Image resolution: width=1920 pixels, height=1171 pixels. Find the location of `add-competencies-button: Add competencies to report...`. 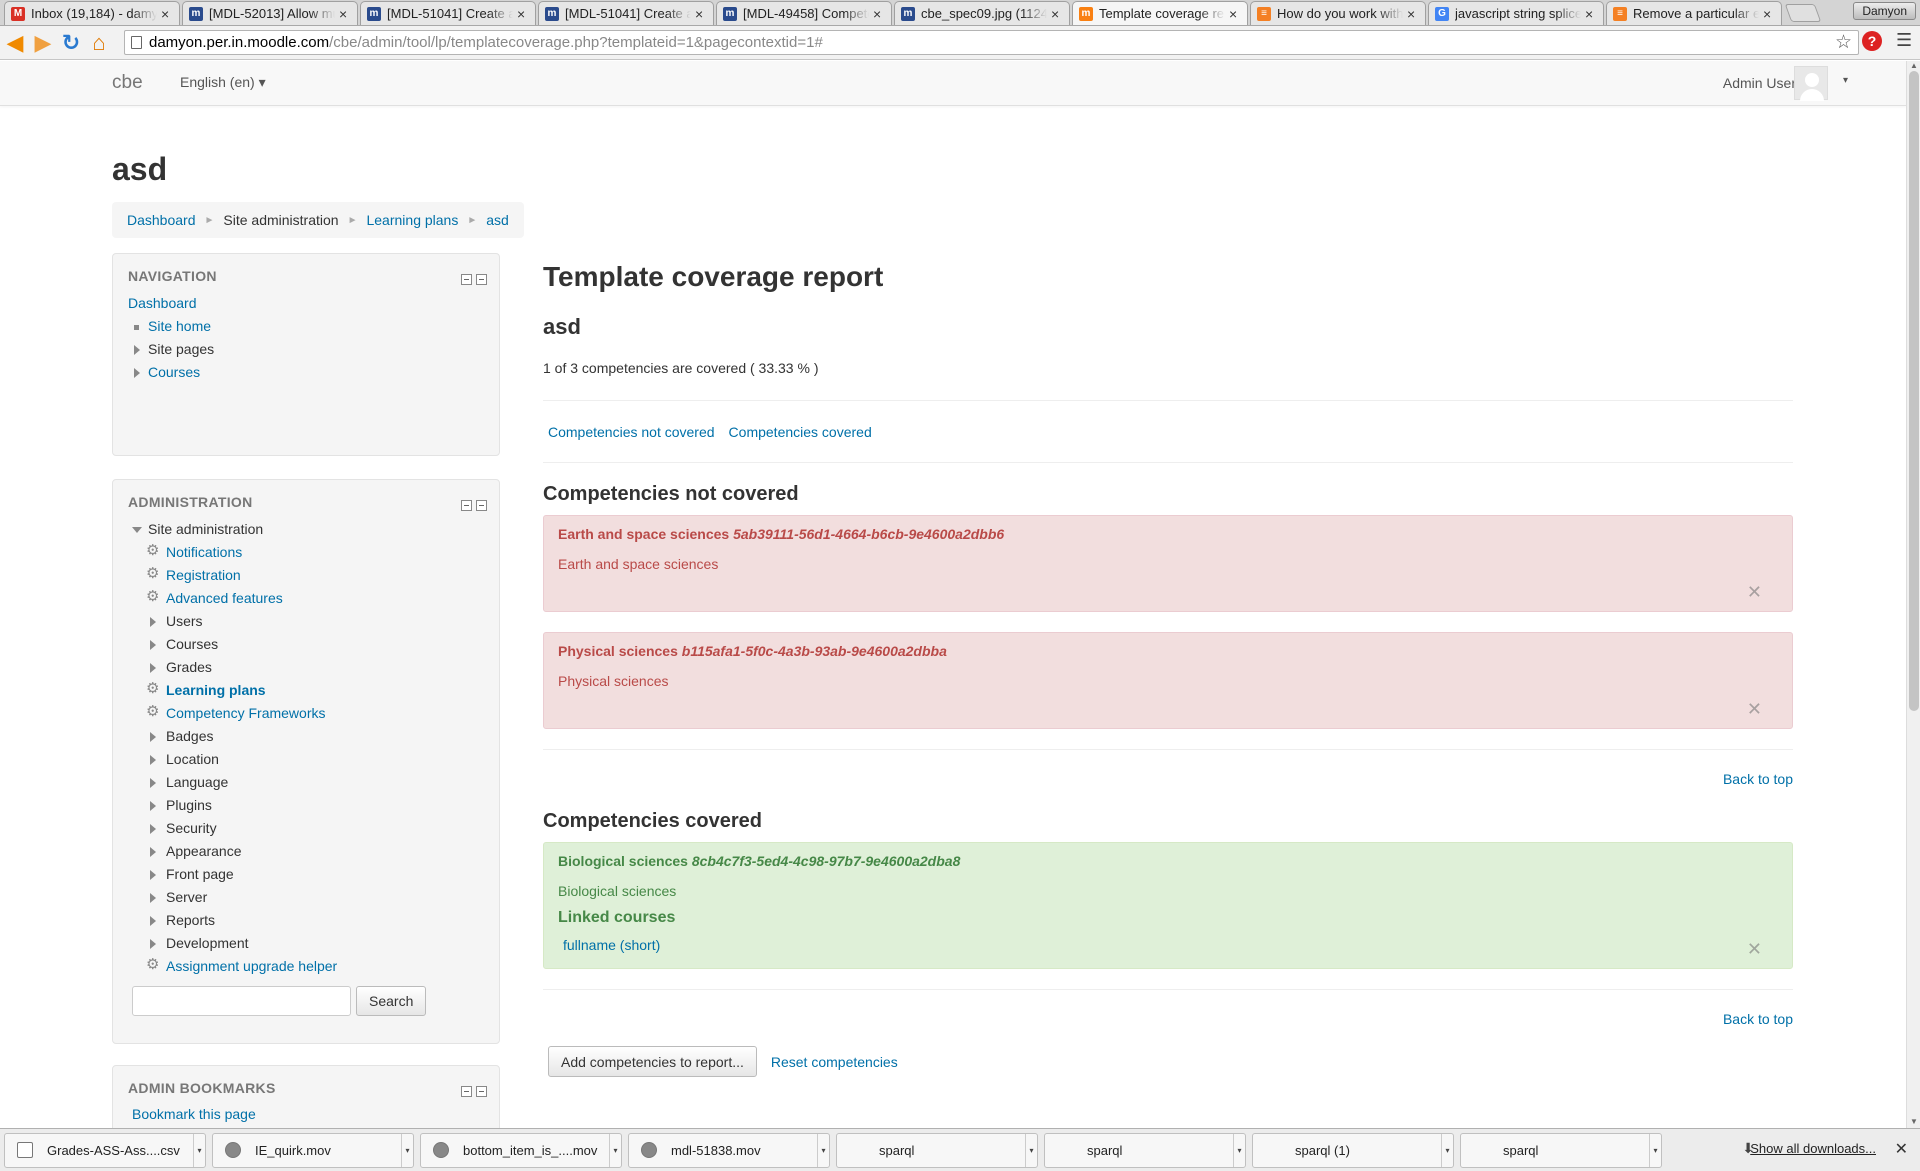

add-competencies-button: Add competencies to report... is located at coordinates (652, 1061).